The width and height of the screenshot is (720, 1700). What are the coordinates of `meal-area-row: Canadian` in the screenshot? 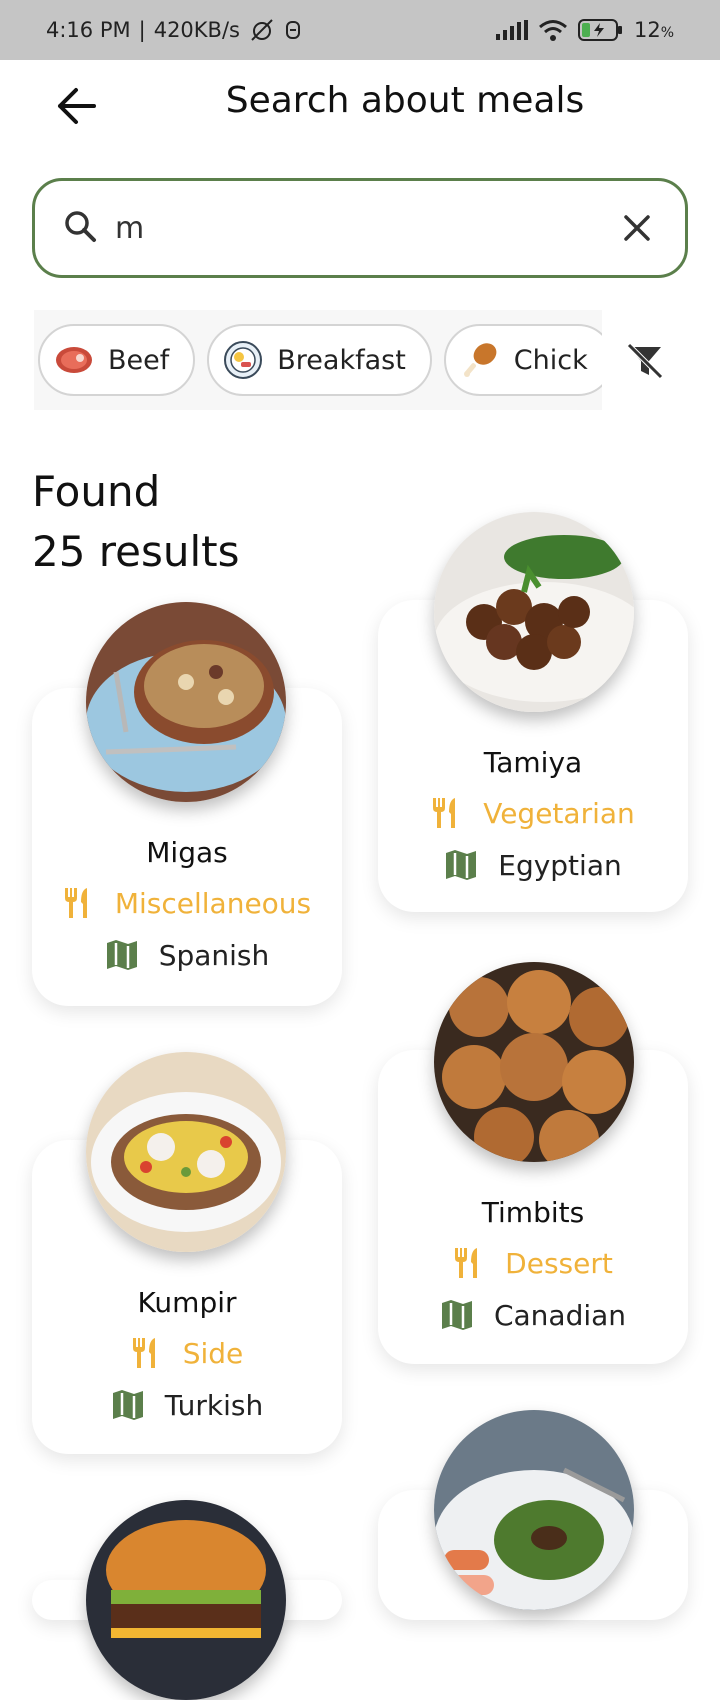 It's located at (533, 1315).